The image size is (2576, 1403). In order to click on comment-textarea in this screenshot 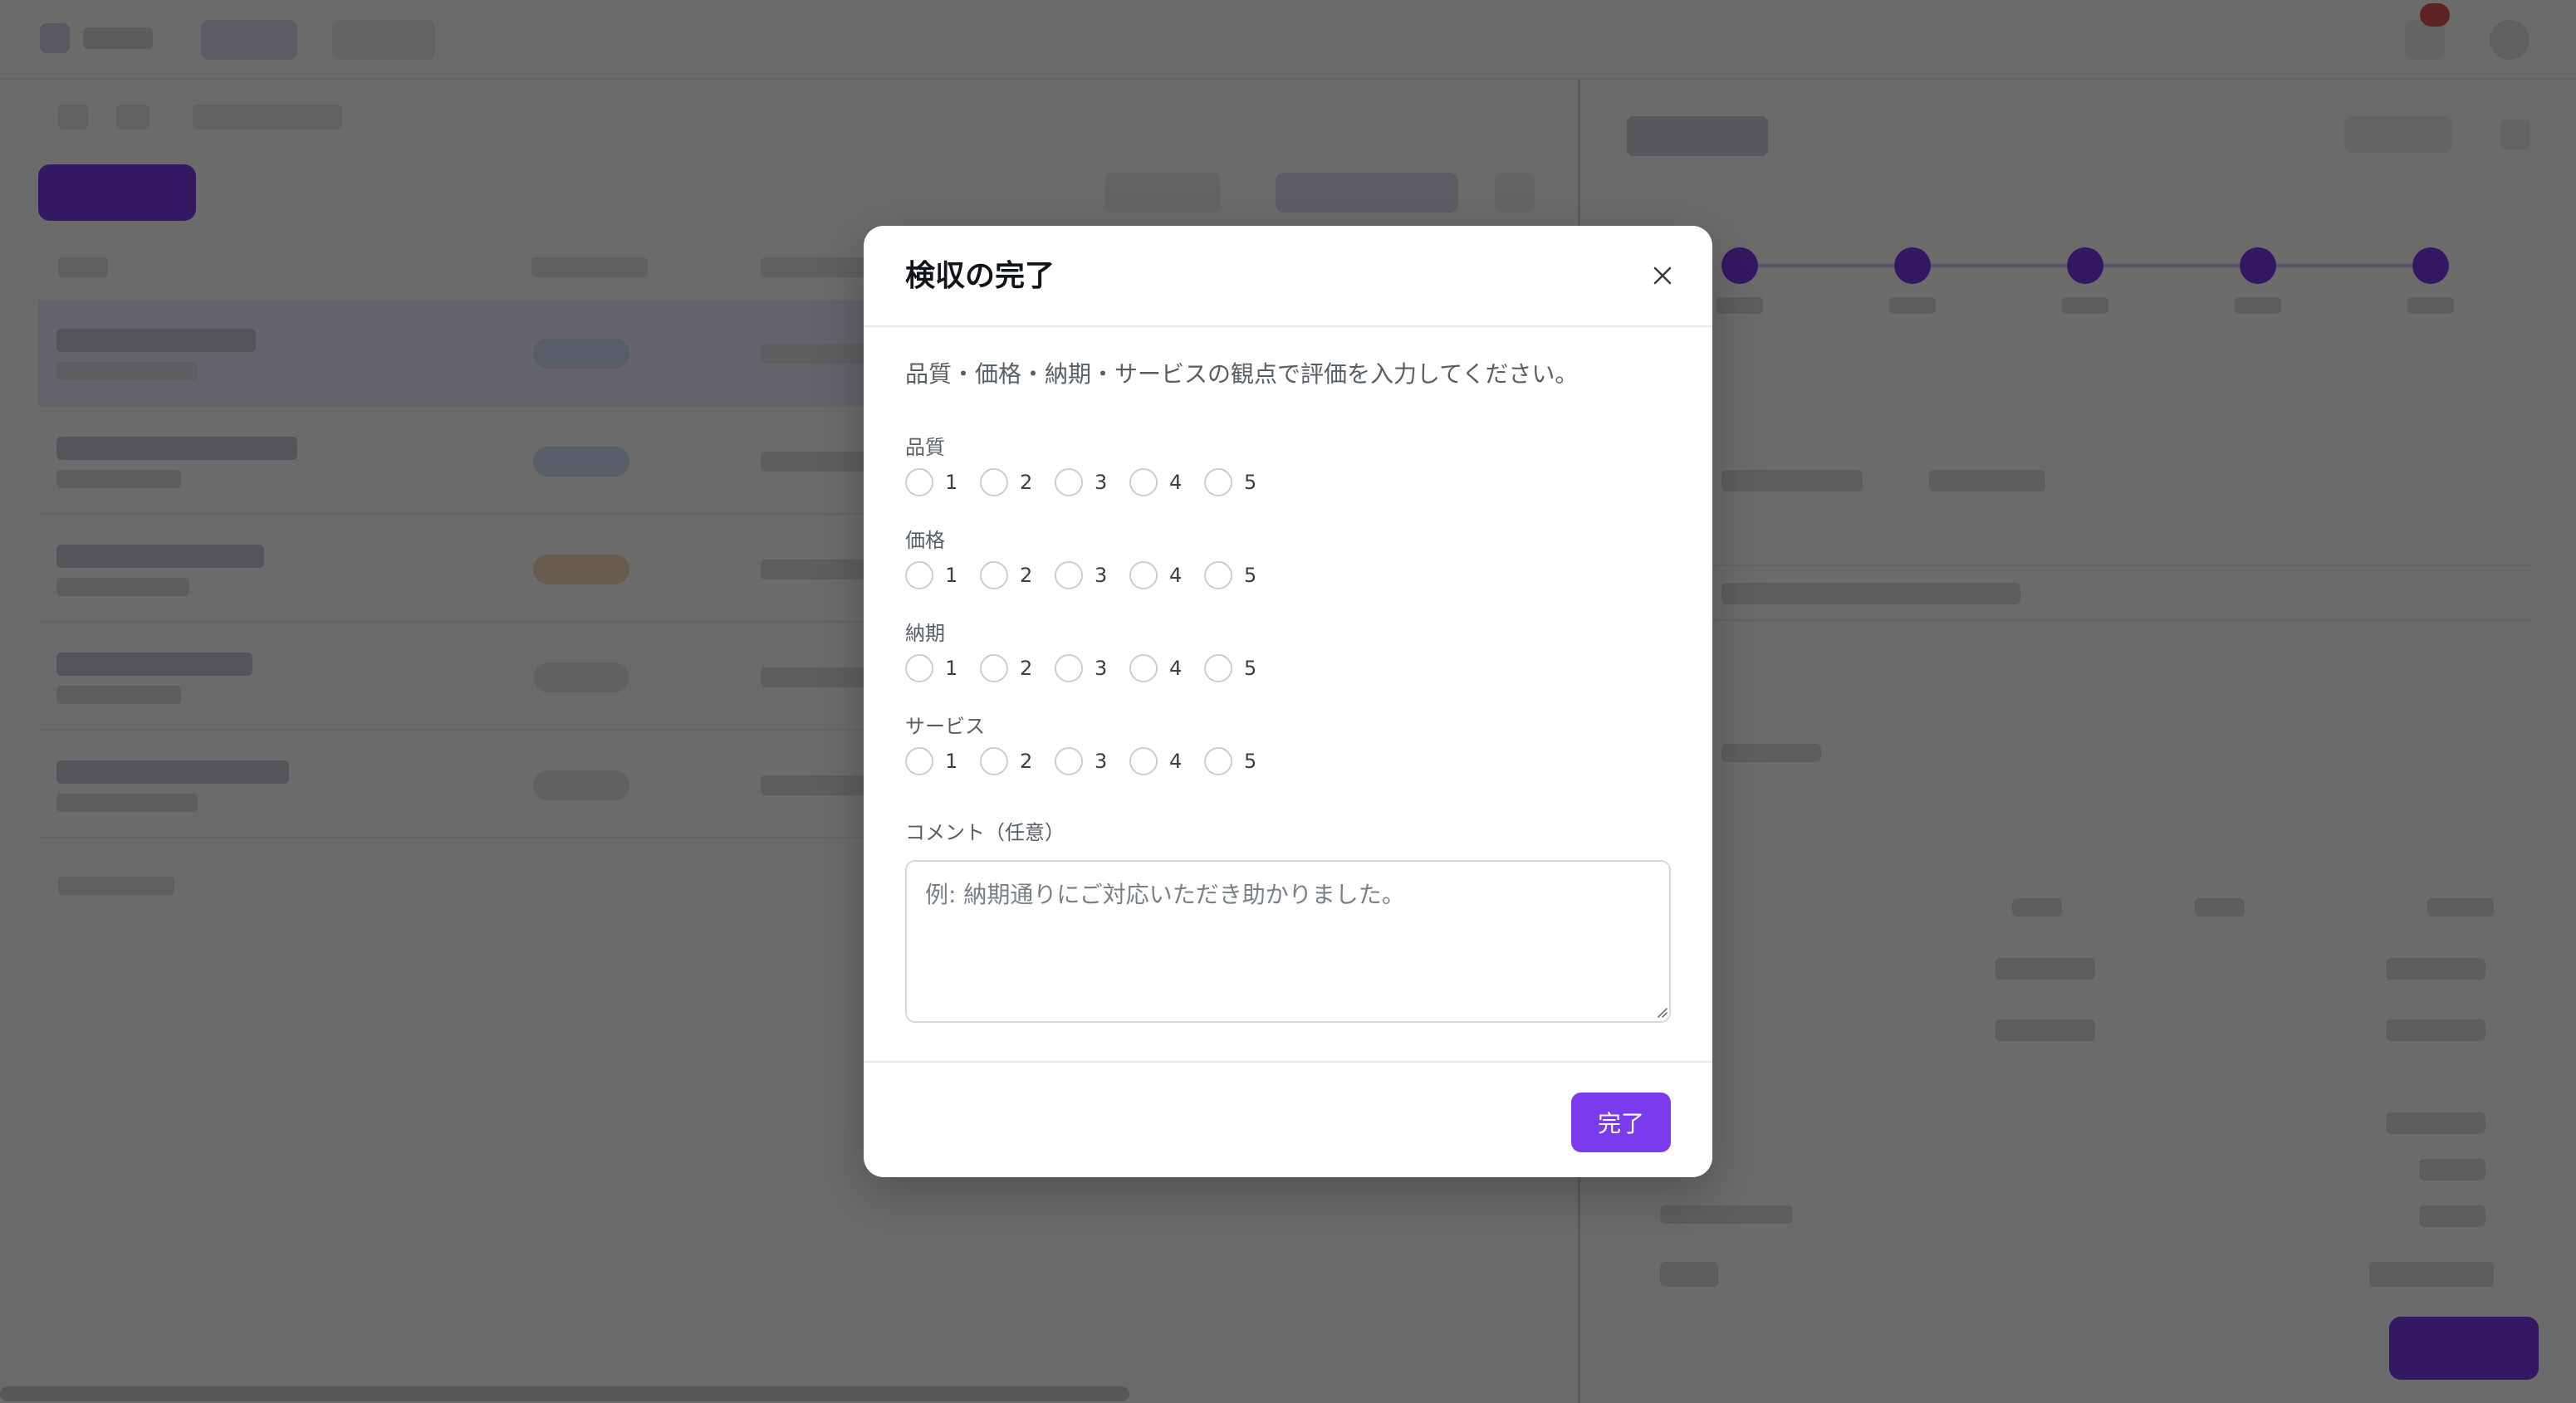, I will do `click(1288, 941)`.